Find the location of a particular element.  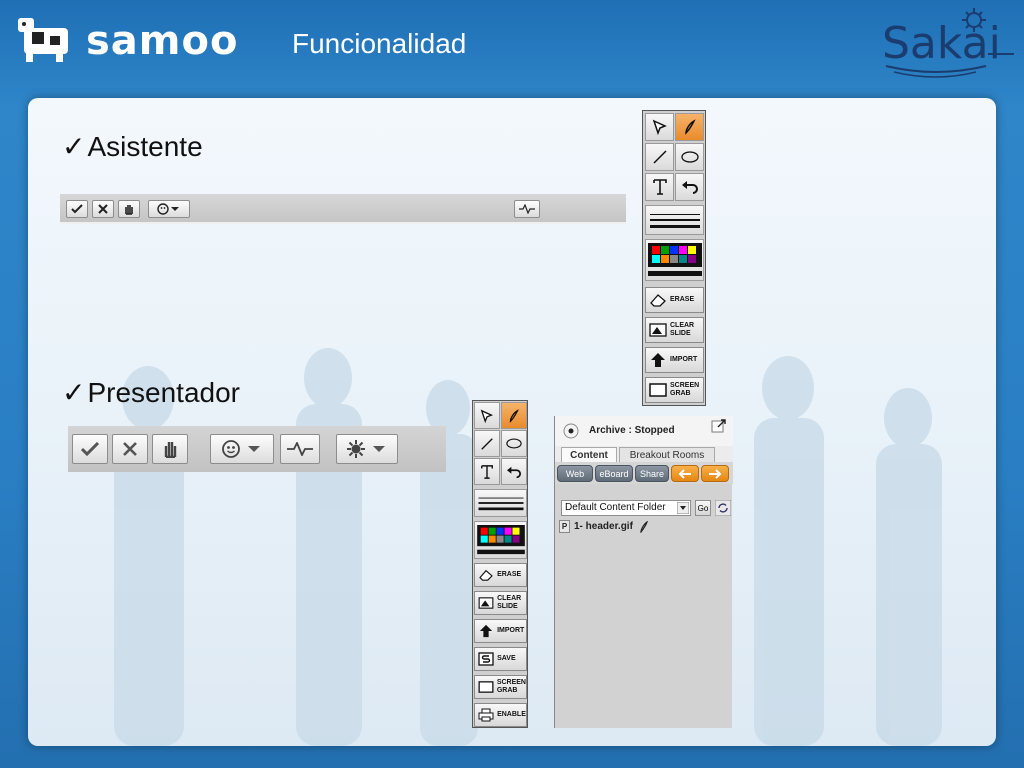

bullet-asistente: ✓Asistente is located at coordinates (132, 146).